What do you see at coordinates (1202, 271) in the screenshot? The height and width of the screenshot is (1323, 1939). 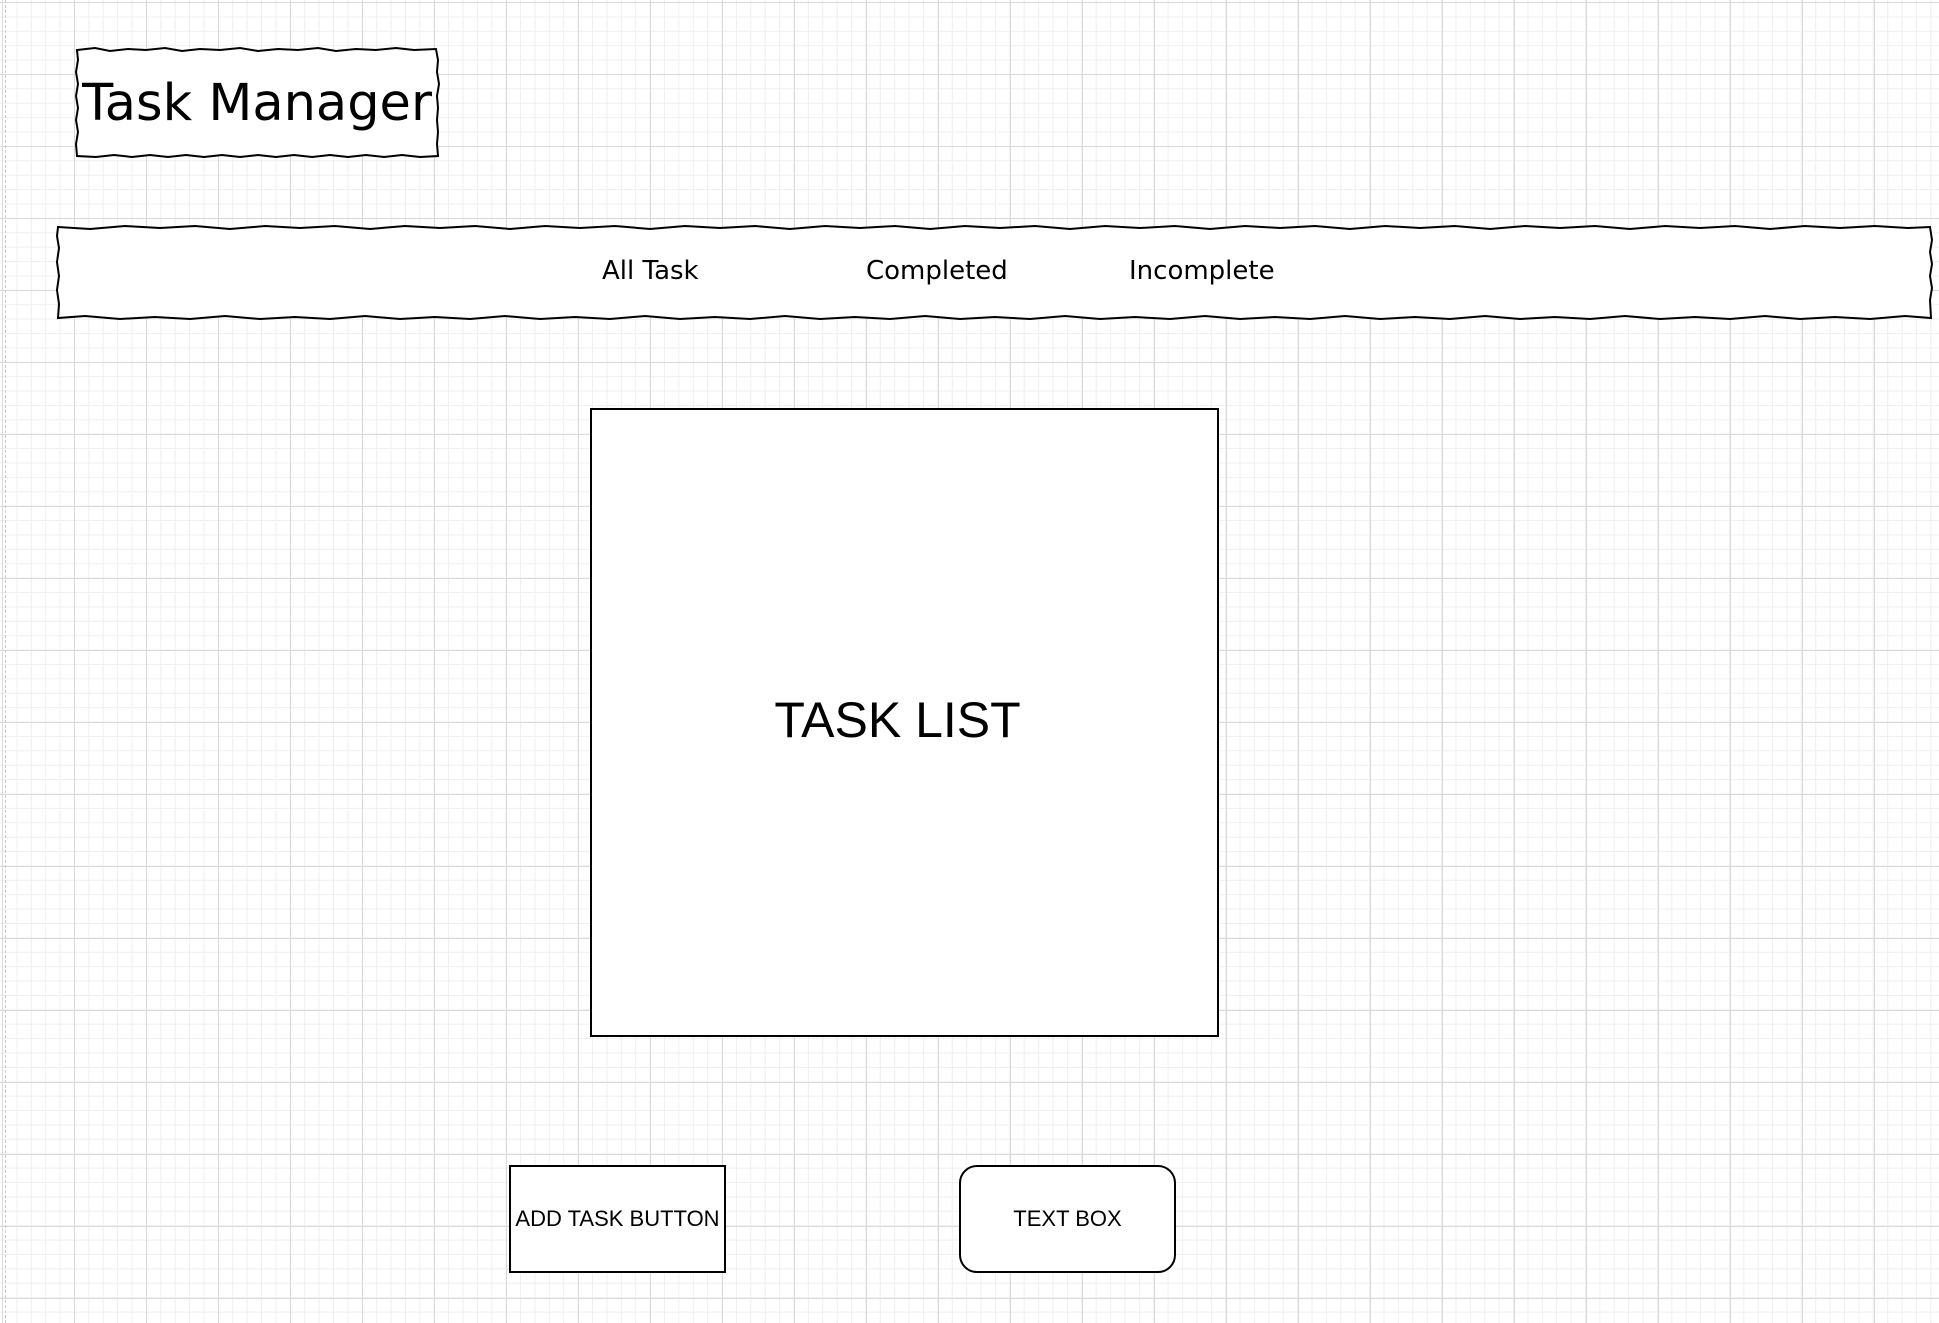 I see `tab-incomplete: Incomplete` at bounding box center [1202, 271].